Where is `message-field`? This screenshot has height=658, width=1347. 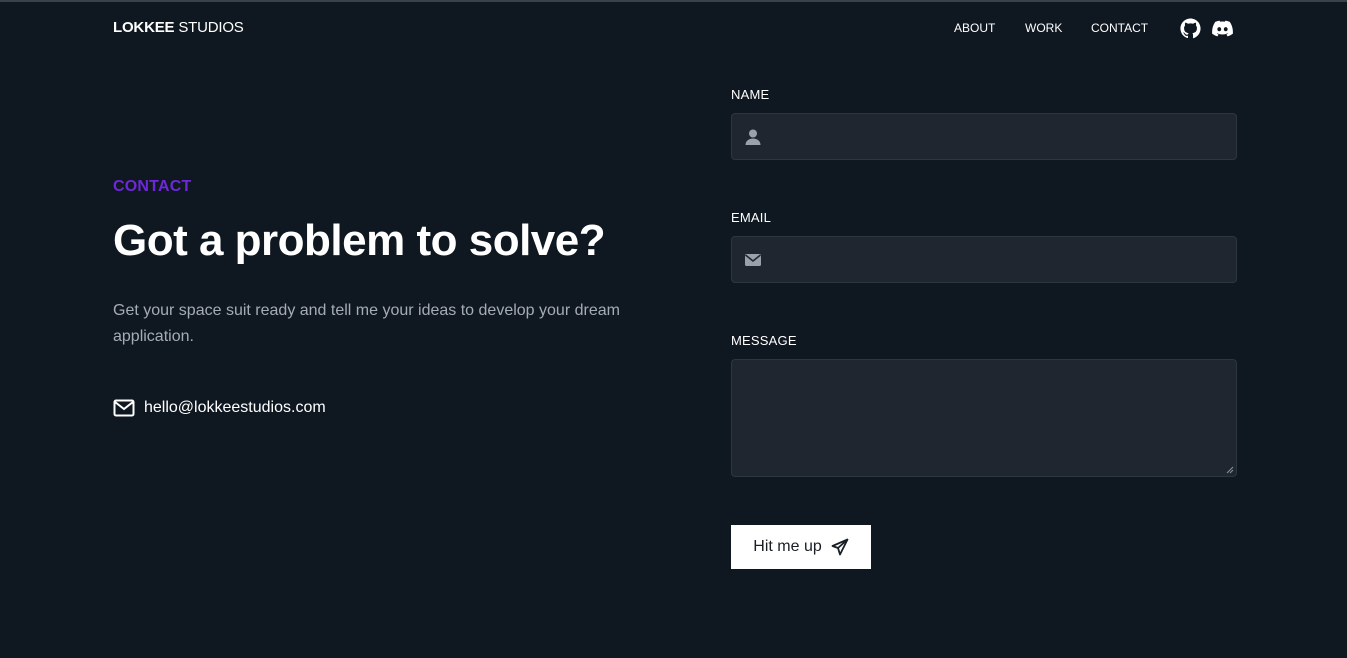
message-field is located at coordinates (984, 418).